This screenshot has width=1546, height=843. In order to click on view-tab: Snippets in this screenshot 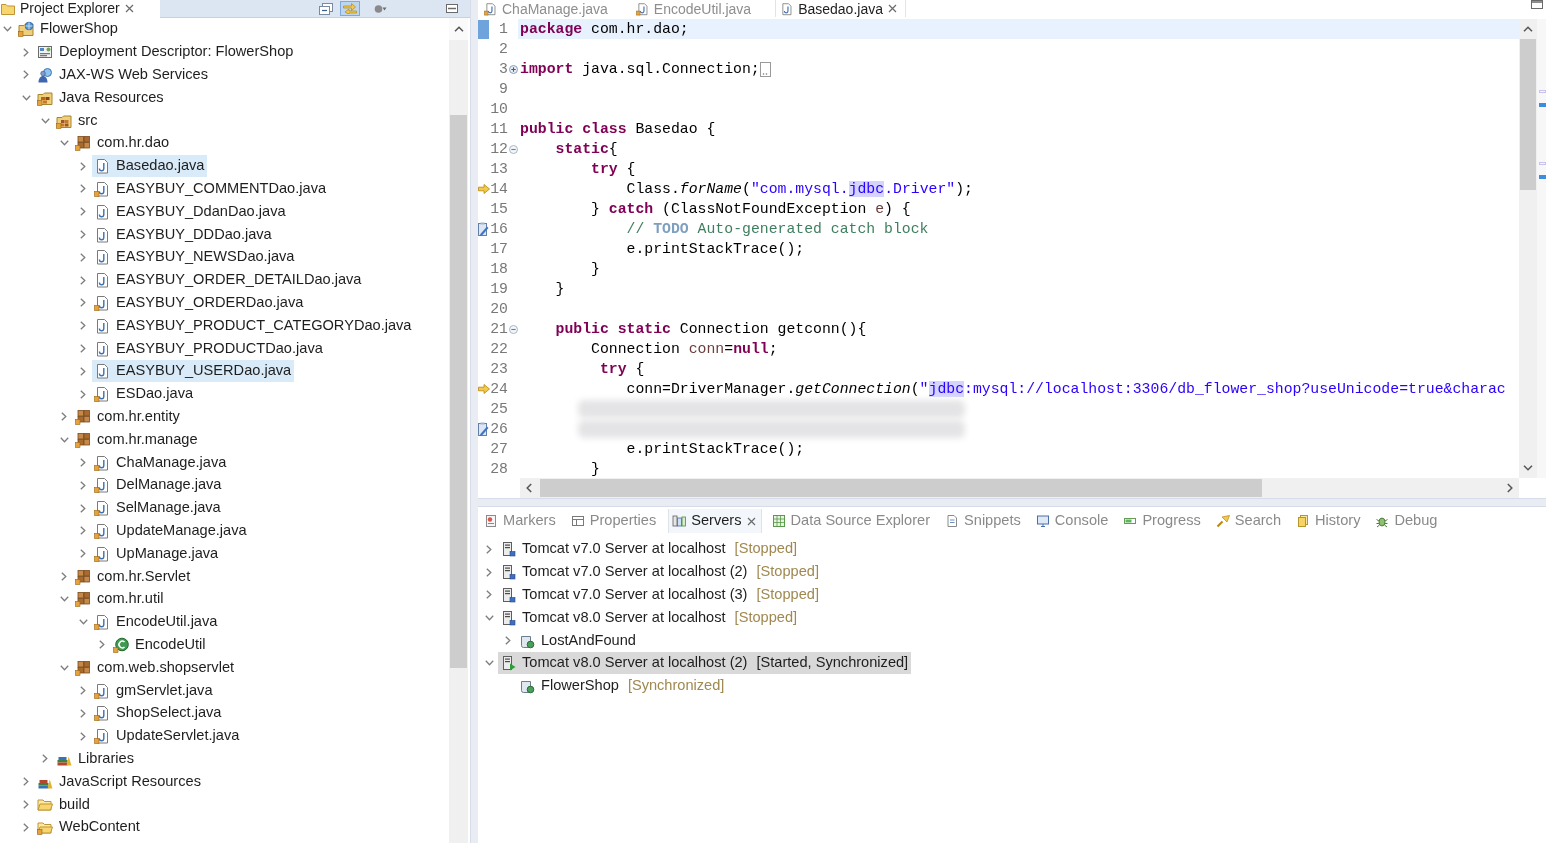, I will do `click(984, 521)`.